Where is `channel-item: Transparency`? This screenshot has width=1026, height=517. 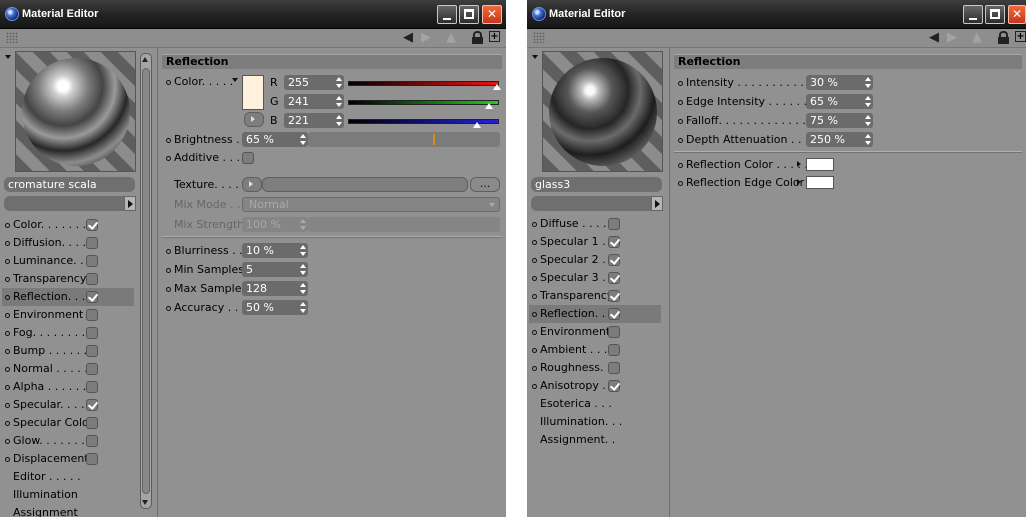
channel-item: Transparency is located at coordinates (595, 296).